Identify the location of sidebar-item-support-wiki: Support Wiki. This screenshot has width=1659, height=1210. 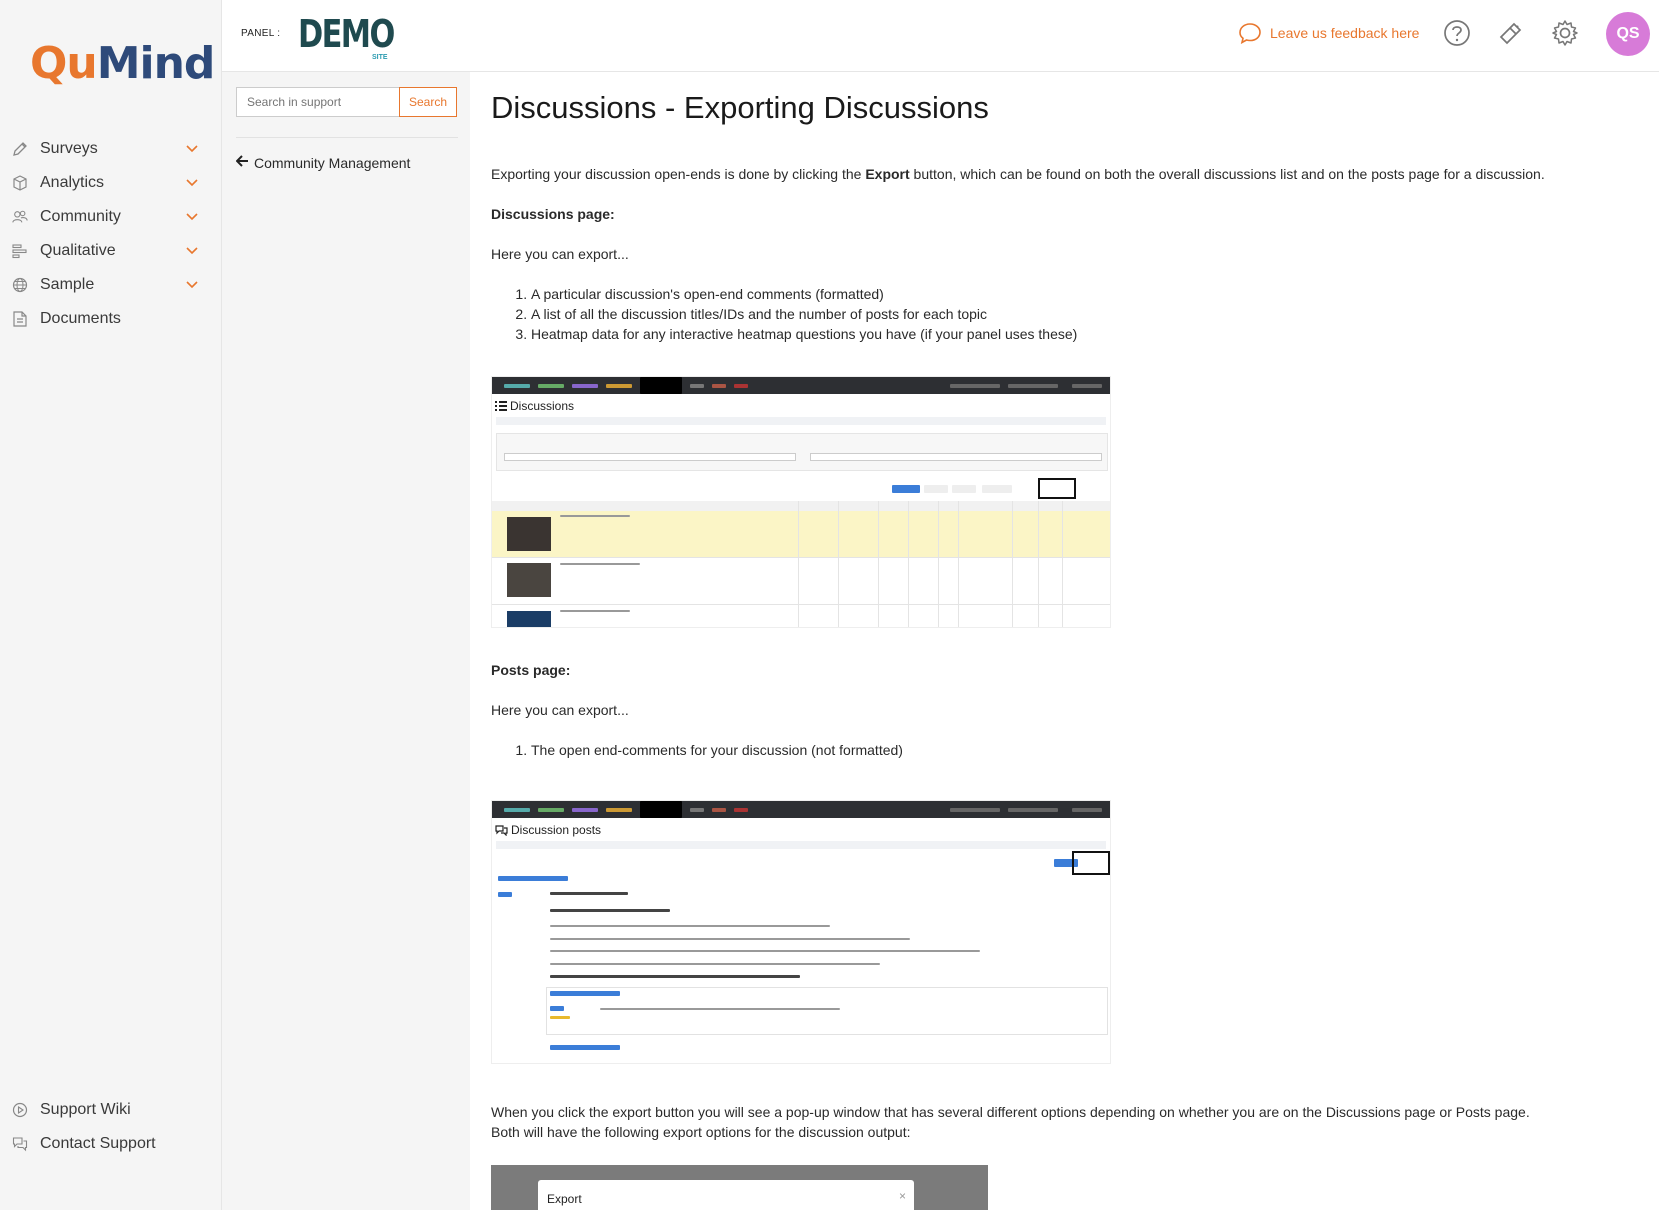
(111, 1110).